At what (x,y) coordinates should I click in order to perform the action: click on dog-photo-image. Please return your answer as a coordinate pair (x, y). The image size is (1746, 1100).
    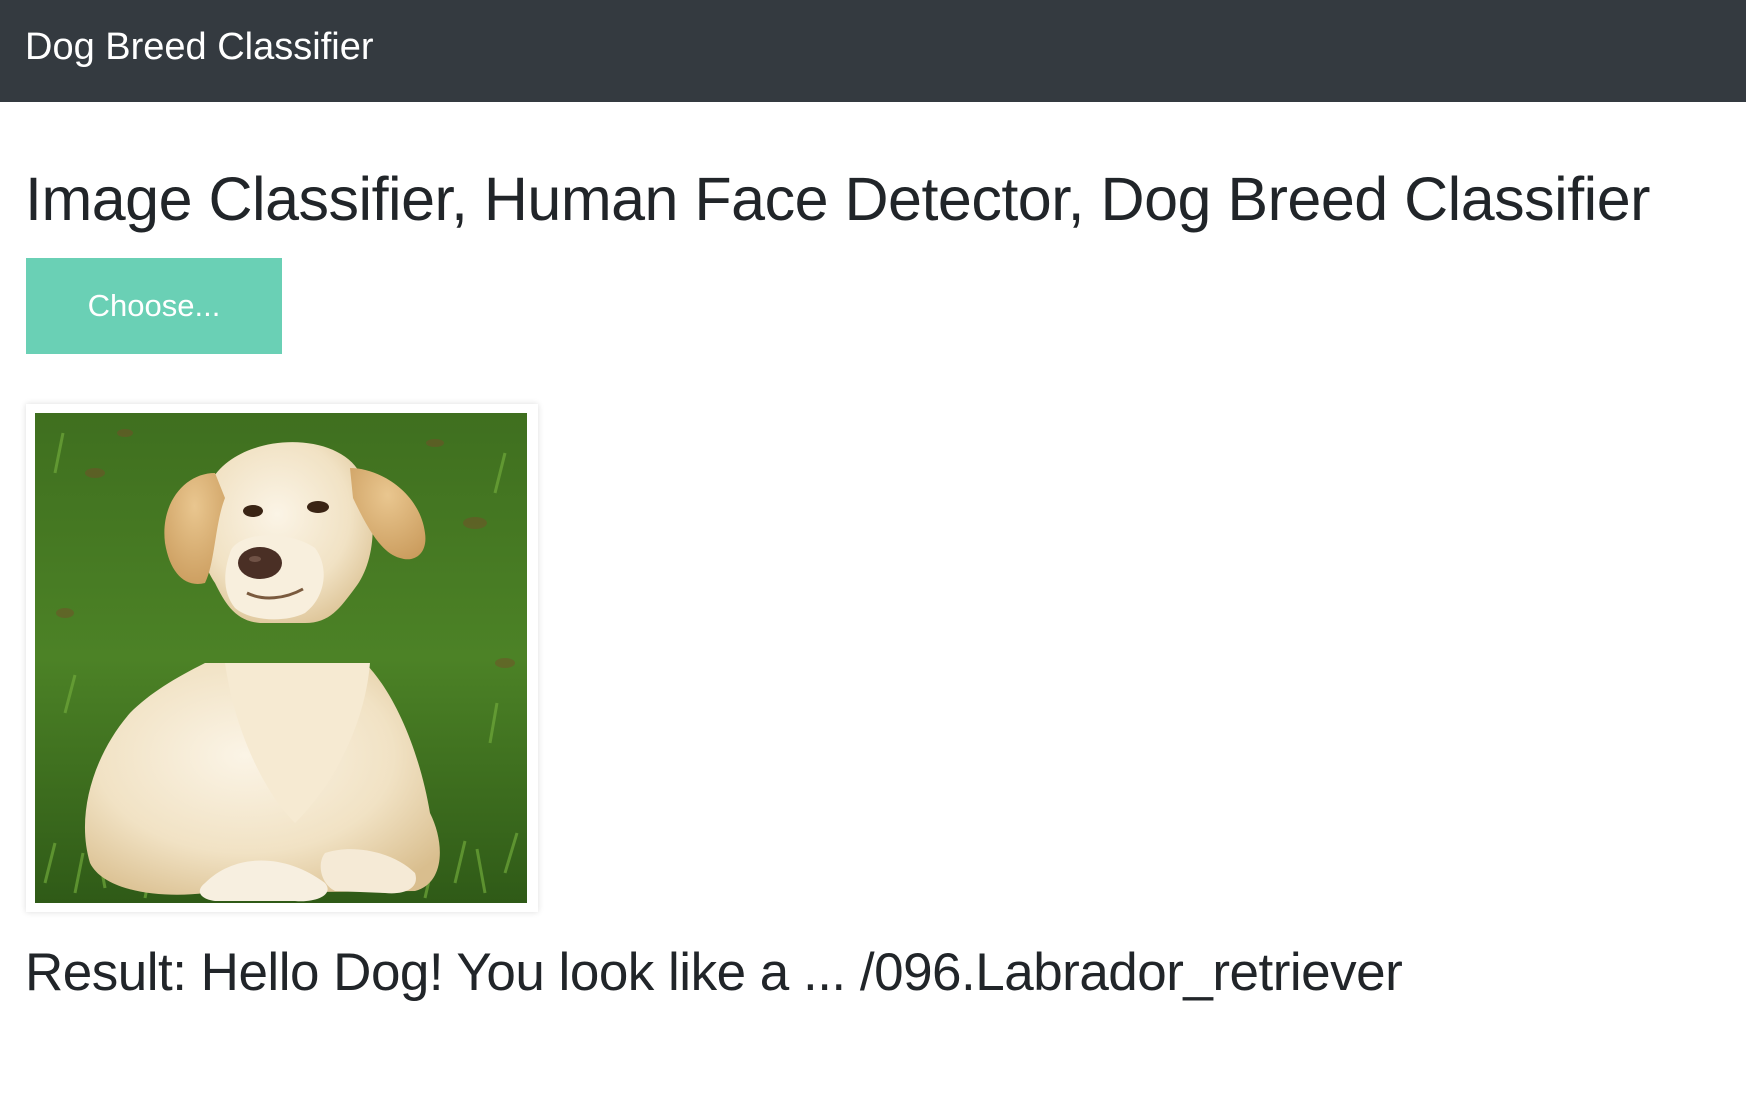
    Looking at the image, I should click on (281, 658).